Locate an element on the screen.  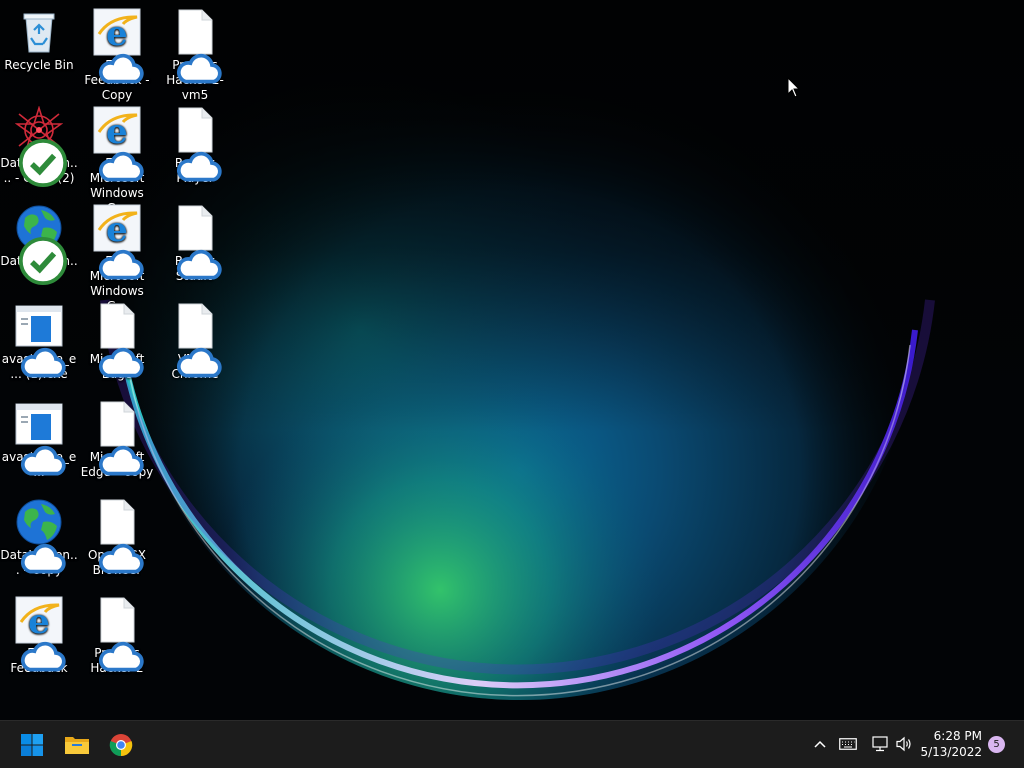
volume-button is located at coordinates (904, 744).